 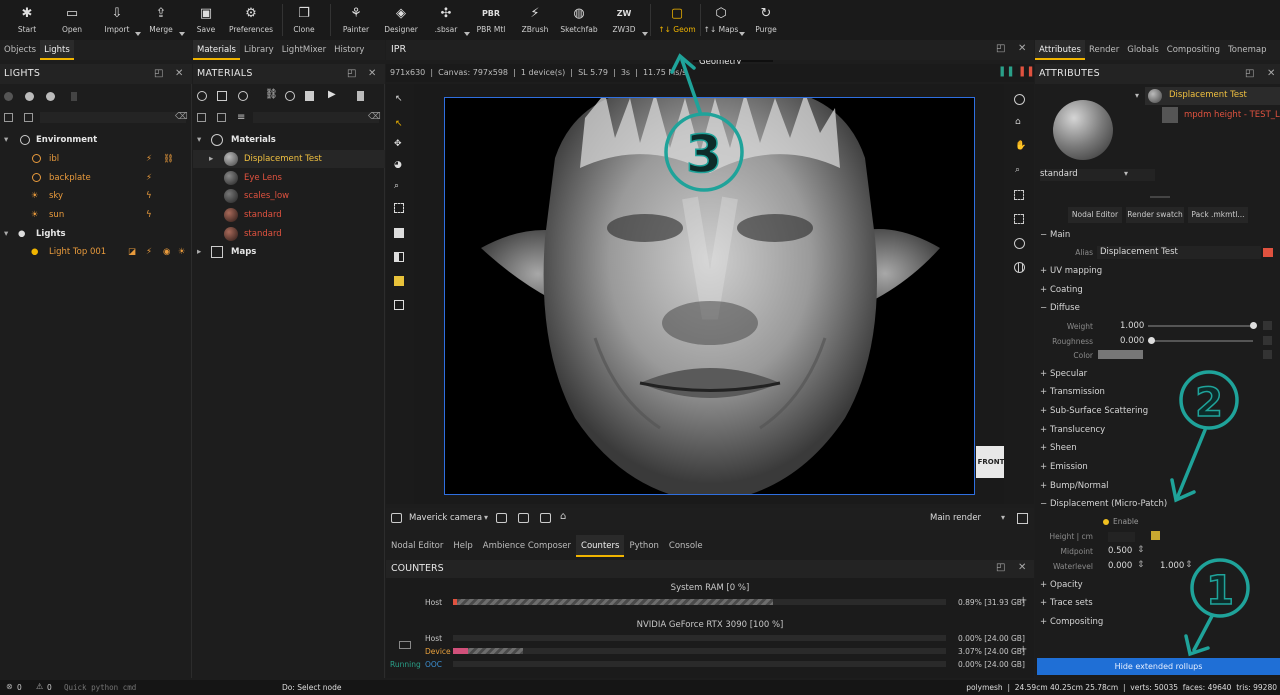 I want to click on materials-search-input, so click(x=316, y=117).